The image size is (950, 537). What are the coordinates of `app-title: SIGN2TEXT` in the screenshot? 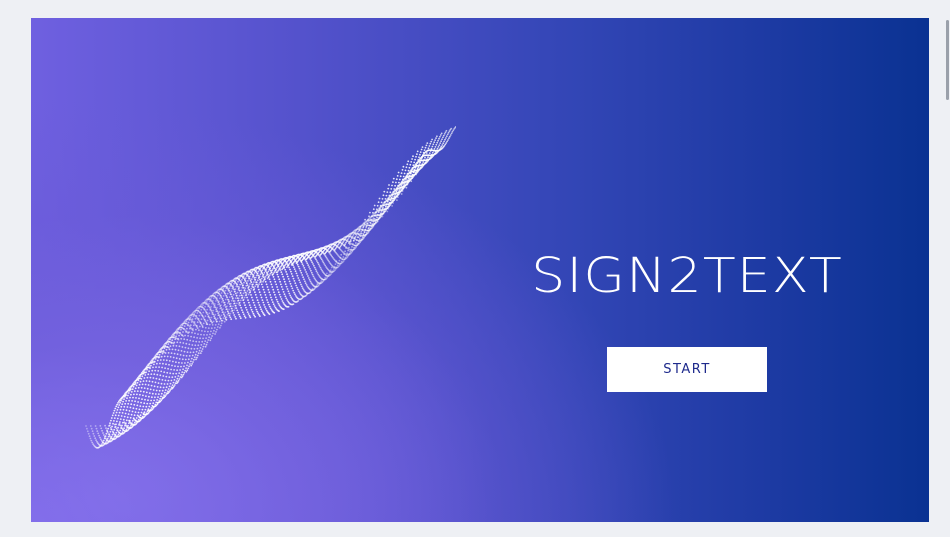 It's located at (687, 276).